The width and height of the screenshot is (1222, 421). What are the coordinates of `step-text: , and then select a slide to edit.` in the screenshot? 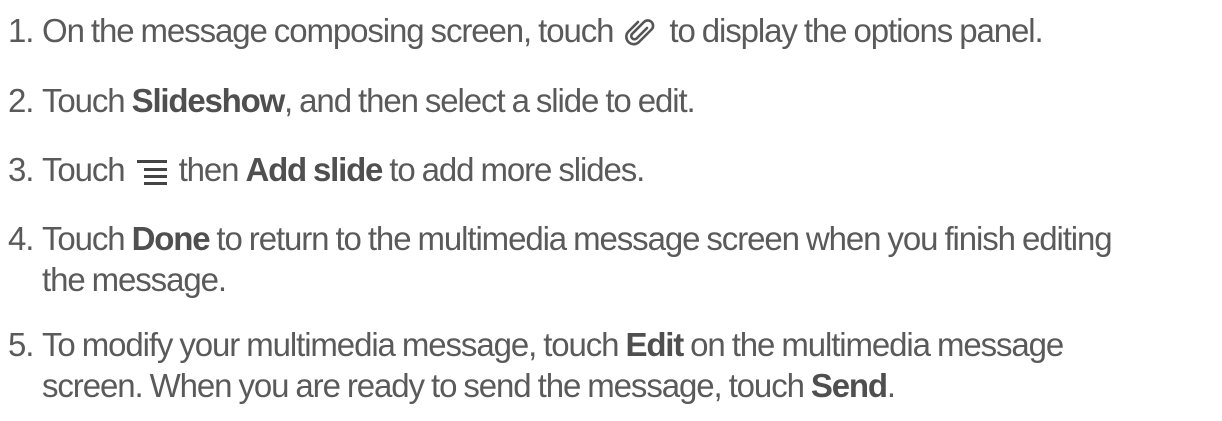 It's located at (490, 100).